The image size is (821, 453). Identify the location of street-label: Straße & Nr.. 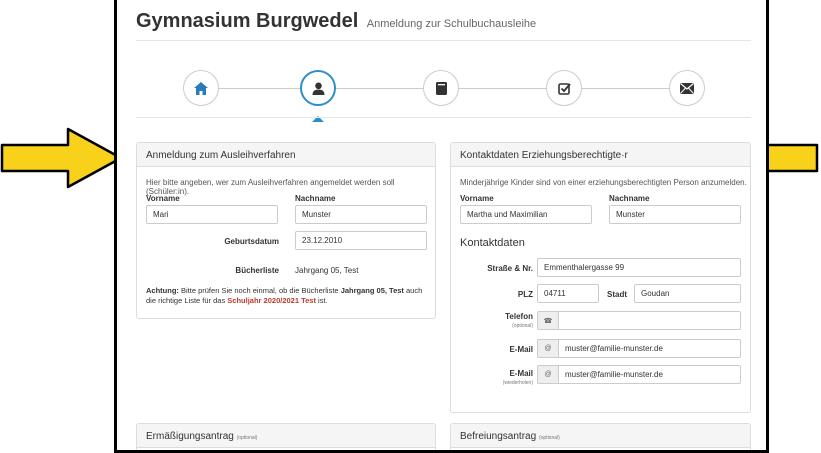
(510, 268).